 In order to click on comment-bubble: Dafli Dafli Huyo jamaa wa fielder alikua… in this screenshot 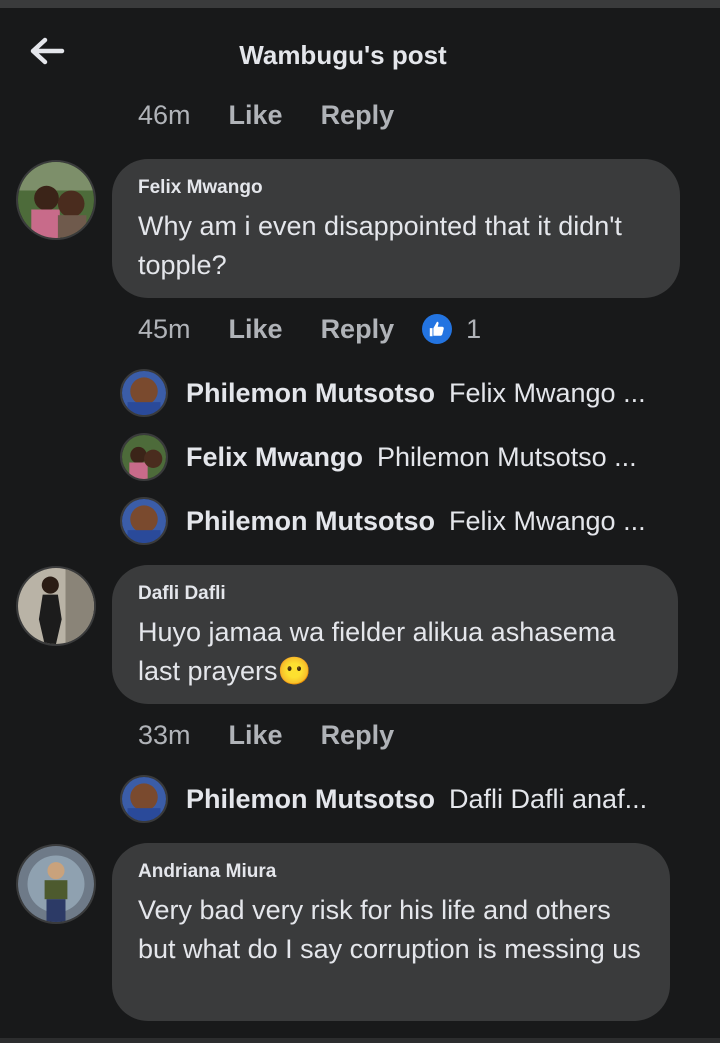, I will do `click(395, 634)`.